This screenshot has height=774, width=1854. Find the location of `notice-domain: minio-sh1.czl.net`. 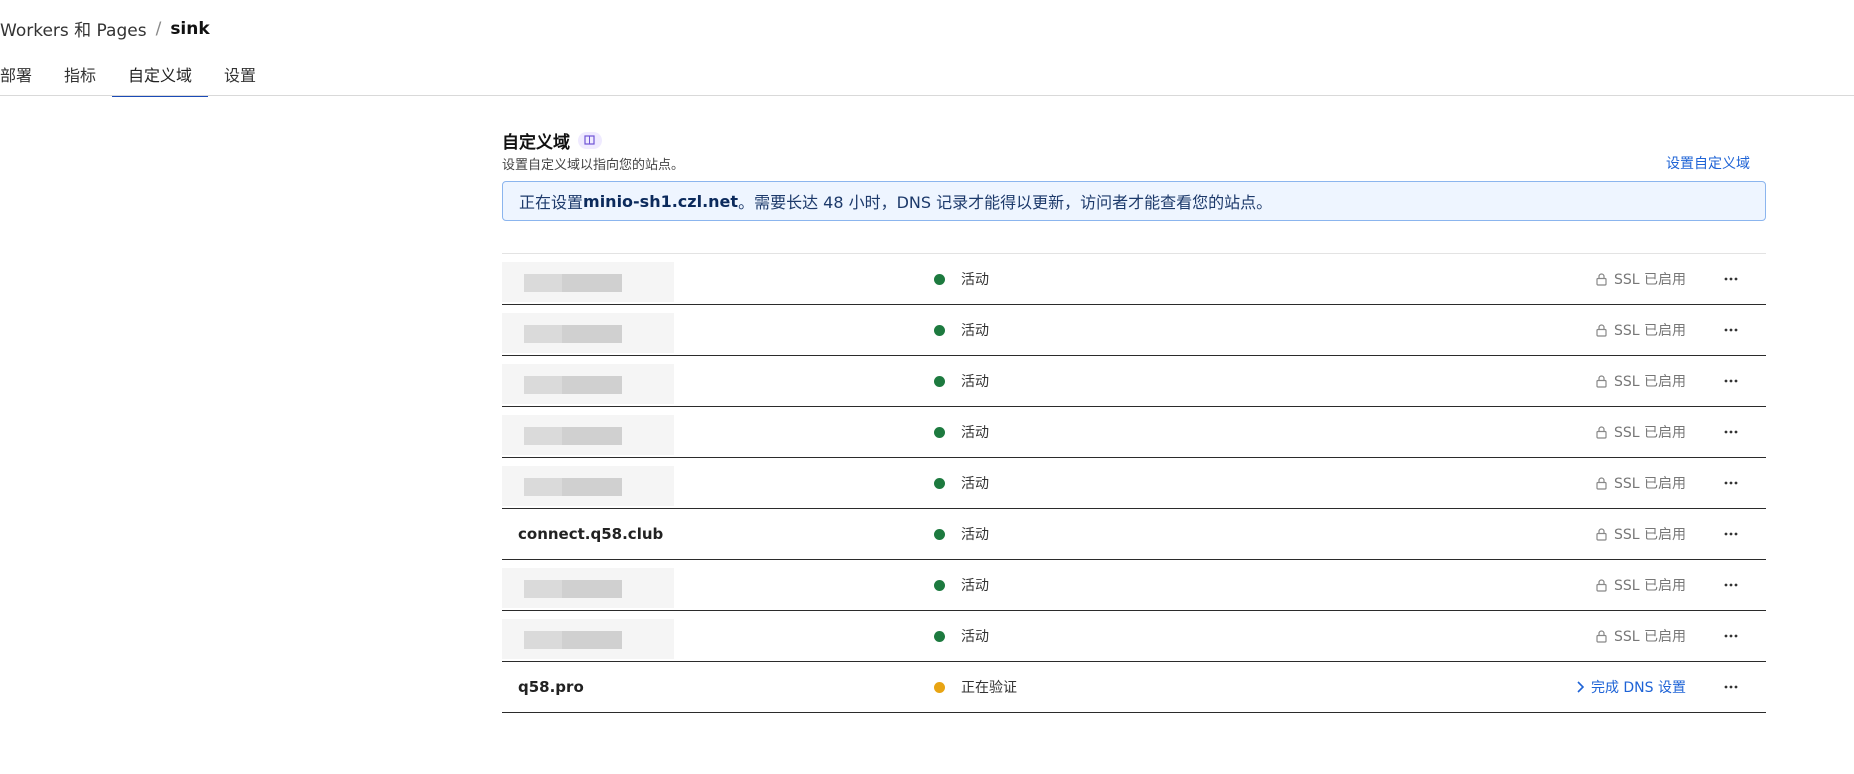

notice-domain: minio-sh1.czl.net is located at coordinates (661, 201).